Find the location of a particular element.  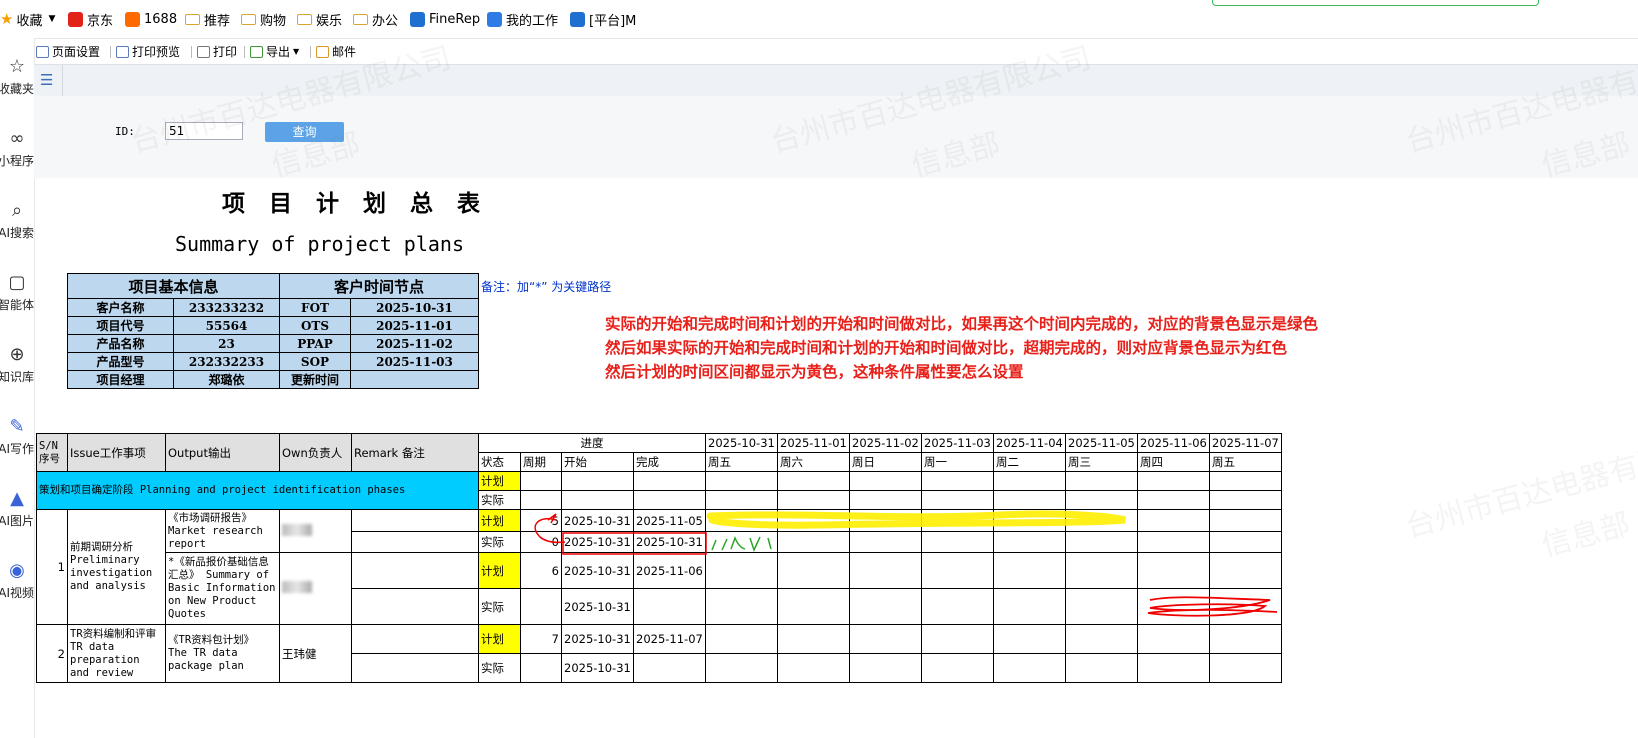

rail-agent: ▢ 智能体 is located at coordinates (17, 292).